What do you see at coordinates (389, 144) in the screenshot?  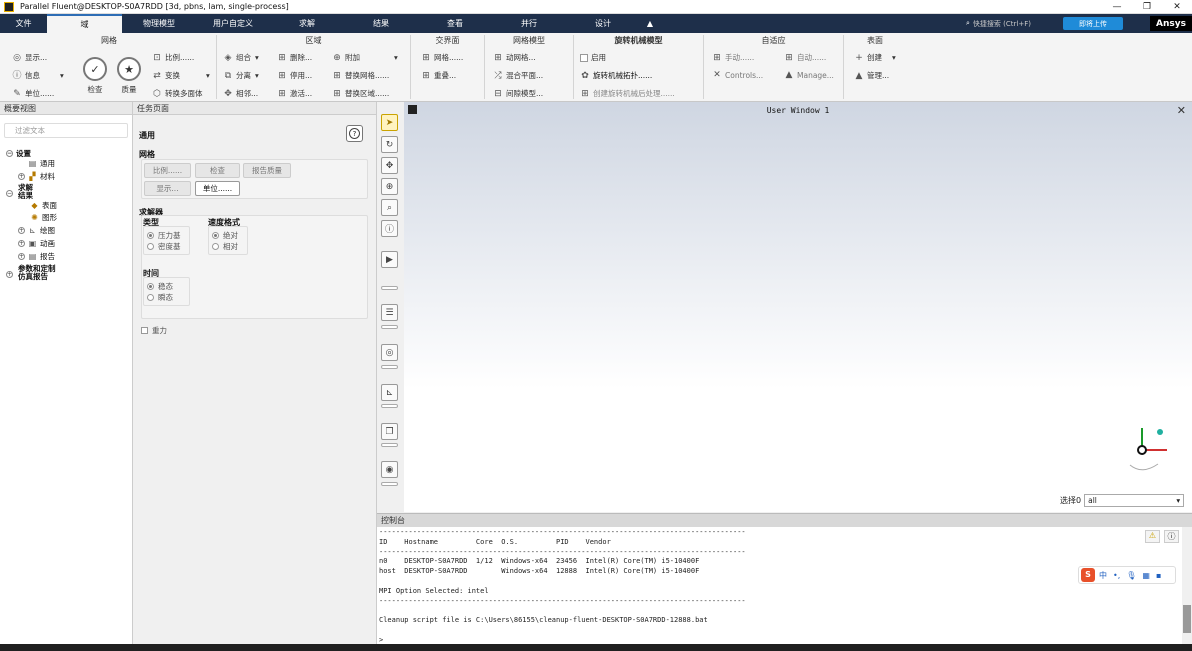 I see `rotate-tool-icon: ↻` at bounding box center [389, 144].